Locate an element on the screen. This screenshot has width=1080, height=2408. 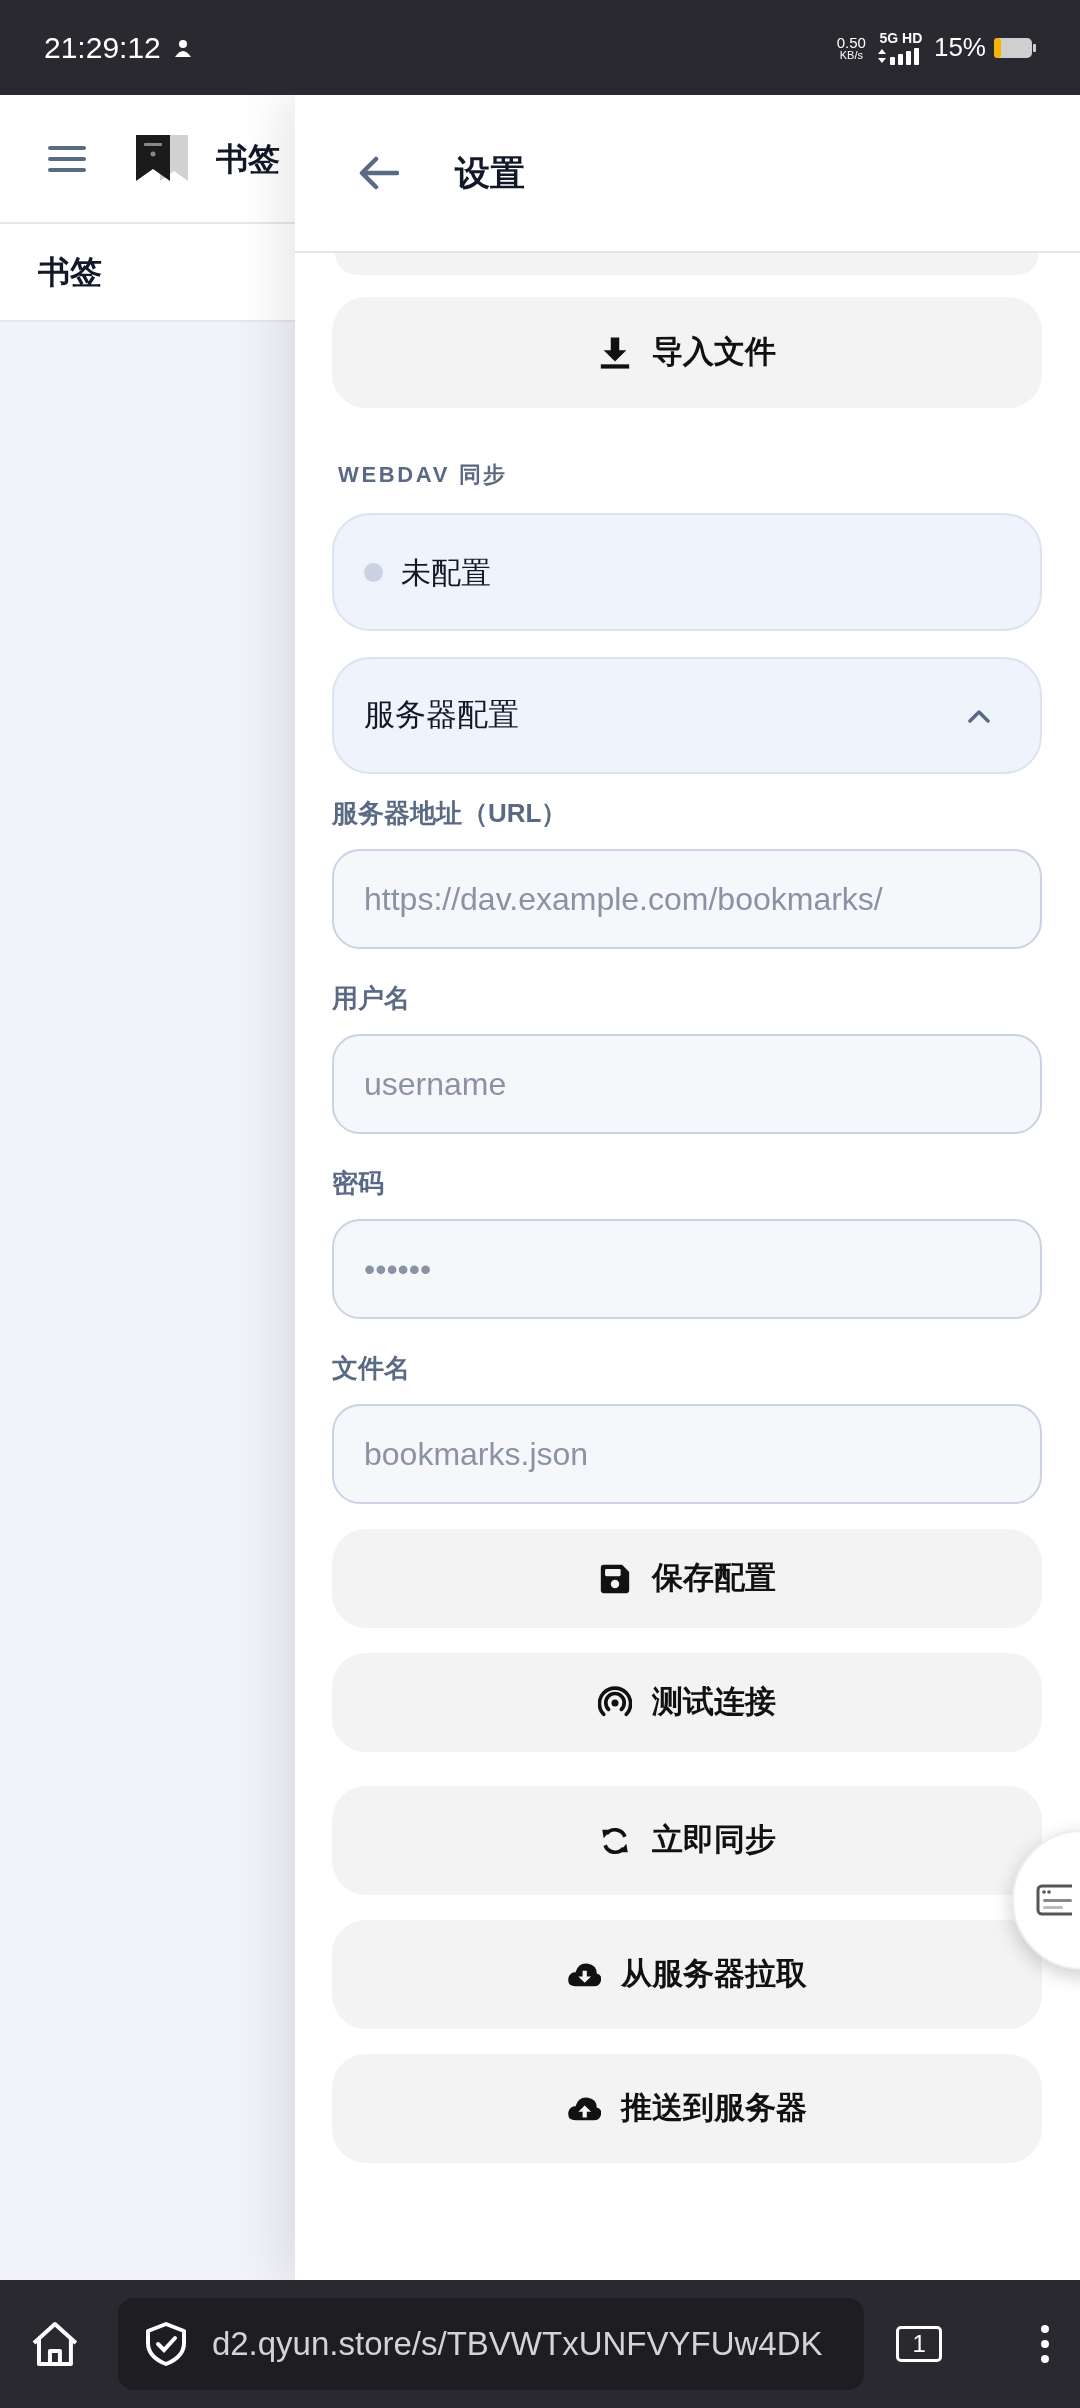
network-speed: 0.50 is located at coordinates (851, 42).